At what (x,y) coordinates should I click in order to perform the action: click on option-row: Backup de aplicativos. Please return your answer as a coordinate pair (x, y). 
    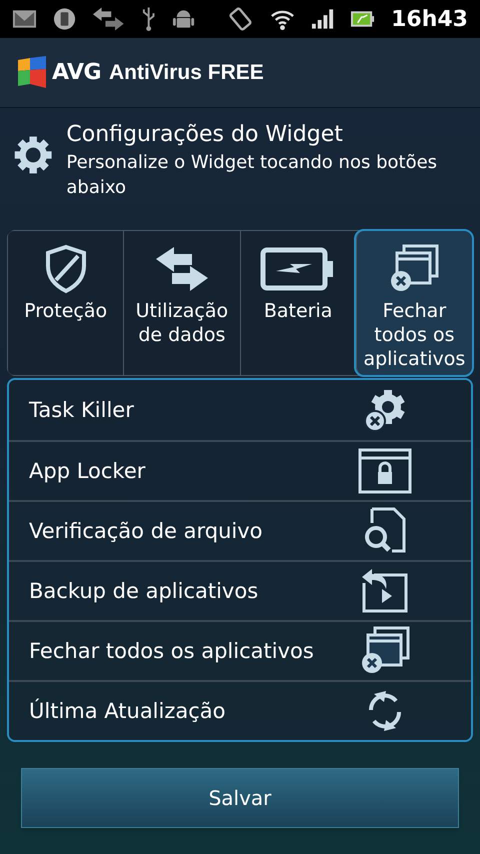
    Looking at the image, I should click on (240, 590).